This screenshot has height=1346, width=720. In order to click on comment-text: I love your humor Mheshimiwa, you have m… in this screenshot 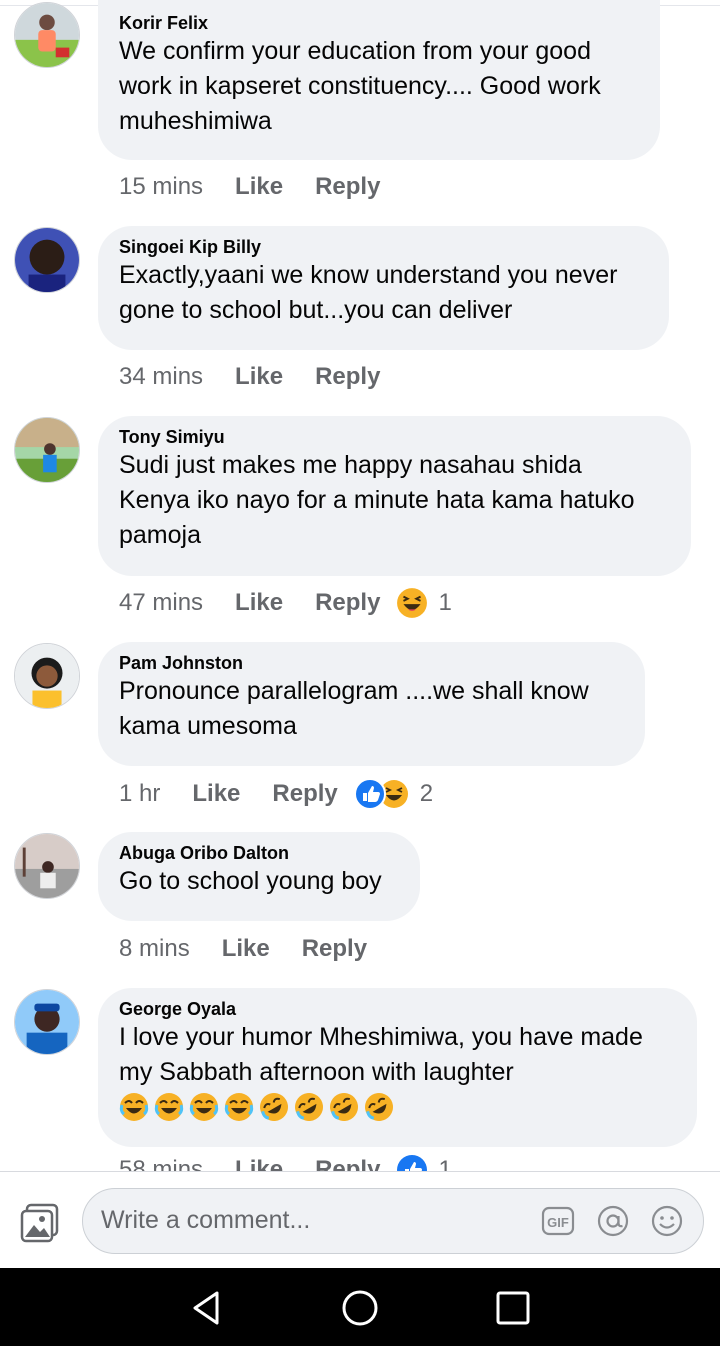, I will do `click(381, 1054)`.